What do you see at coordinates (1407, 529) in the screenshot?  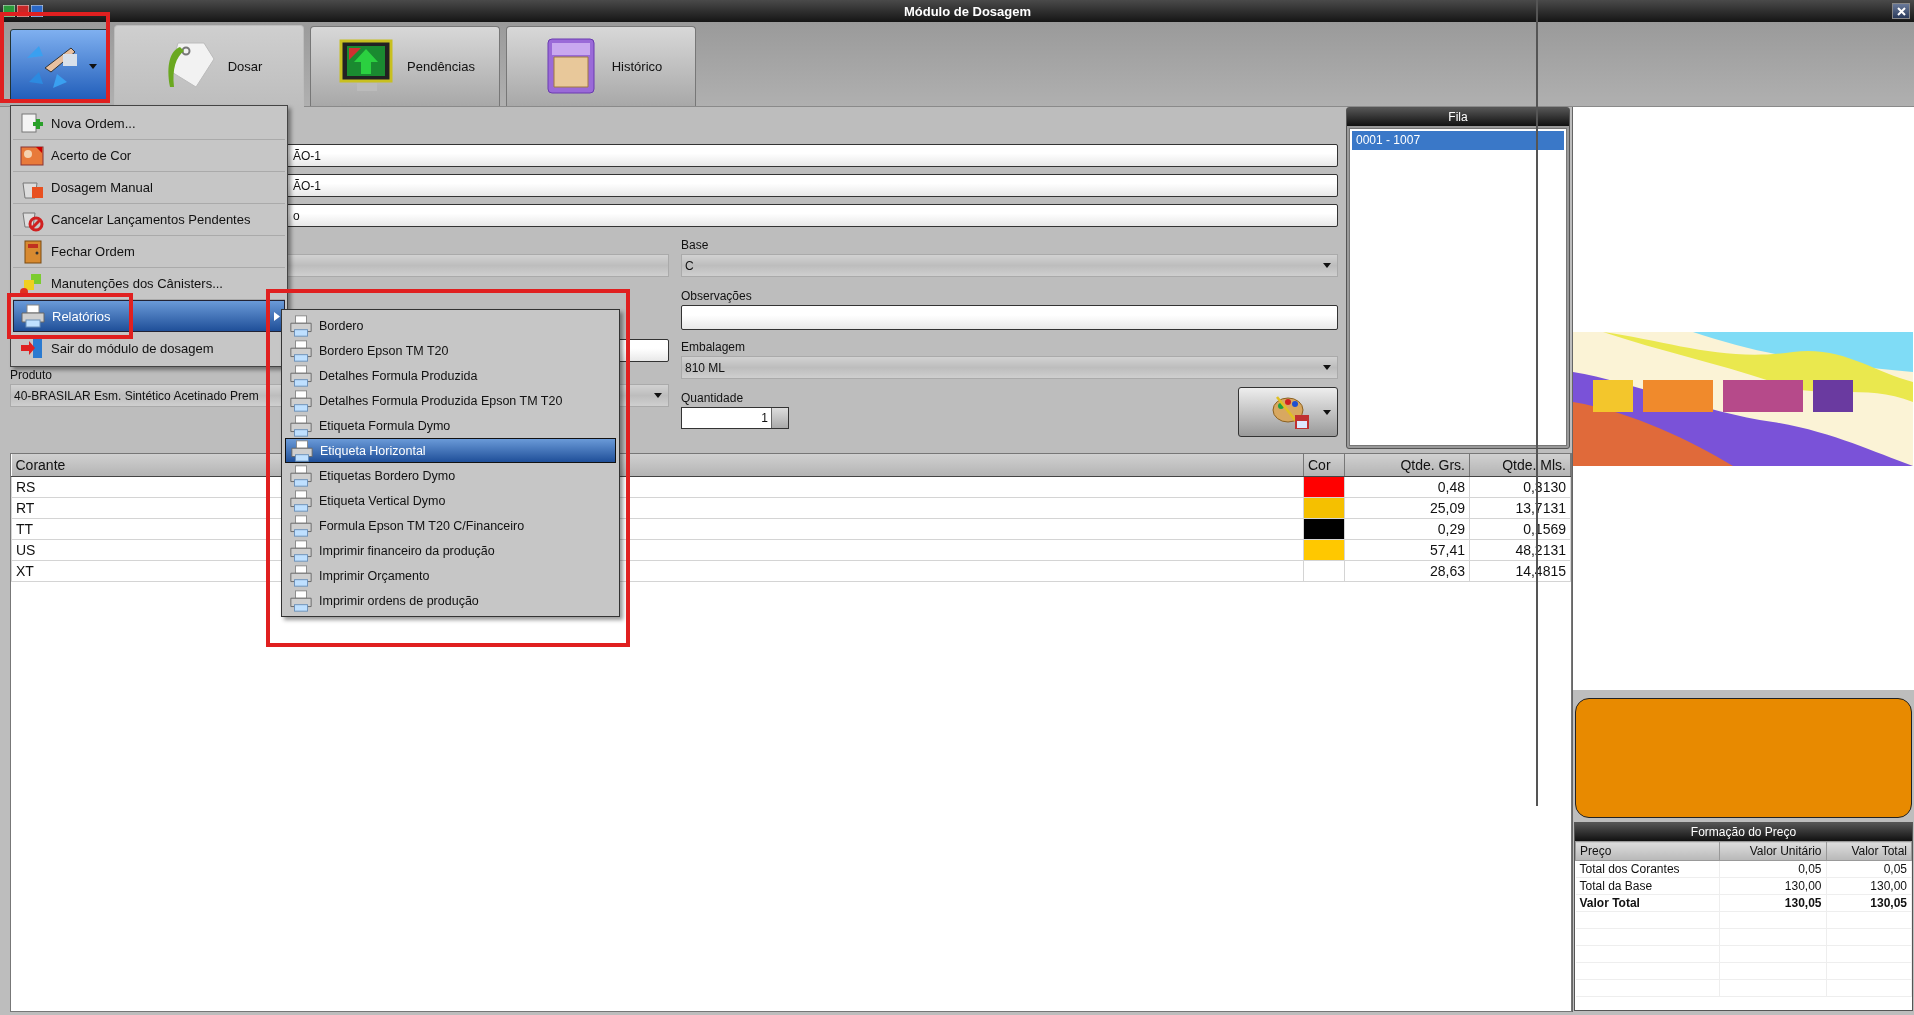 I see `table-cell: 0,29` at bounding box center [1407, 529].